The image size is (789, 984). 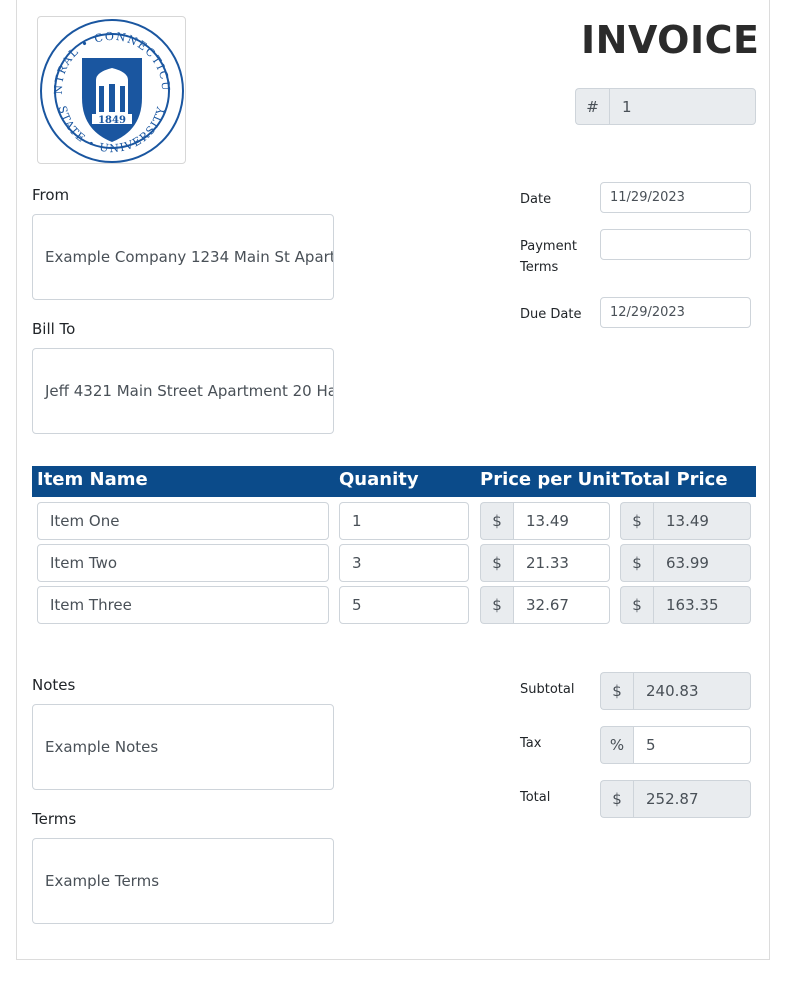 I want to click on total-price-field: 13.49, so click(x=702, y=521).